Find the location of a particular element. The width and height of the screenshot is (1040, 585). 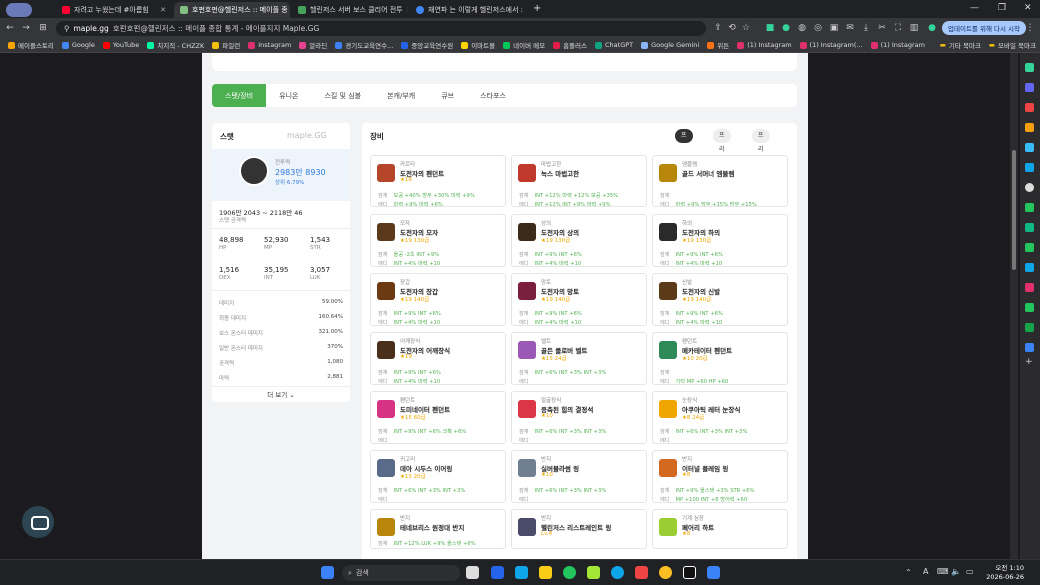

star-icon: ☆ is located at coordinates (746, 28).